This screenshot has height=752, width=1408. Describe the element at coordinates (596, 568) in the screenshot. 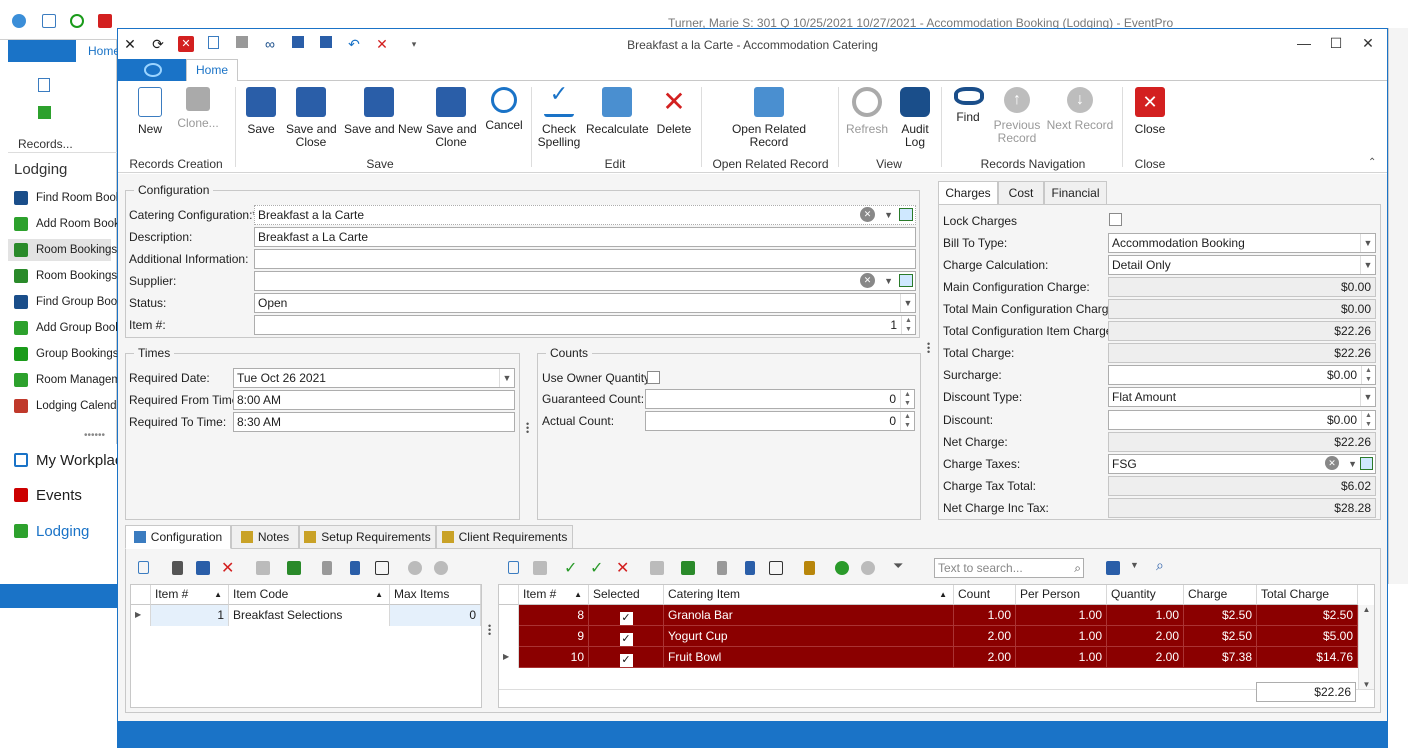

I see `select-all-icon: ✓` at that location.